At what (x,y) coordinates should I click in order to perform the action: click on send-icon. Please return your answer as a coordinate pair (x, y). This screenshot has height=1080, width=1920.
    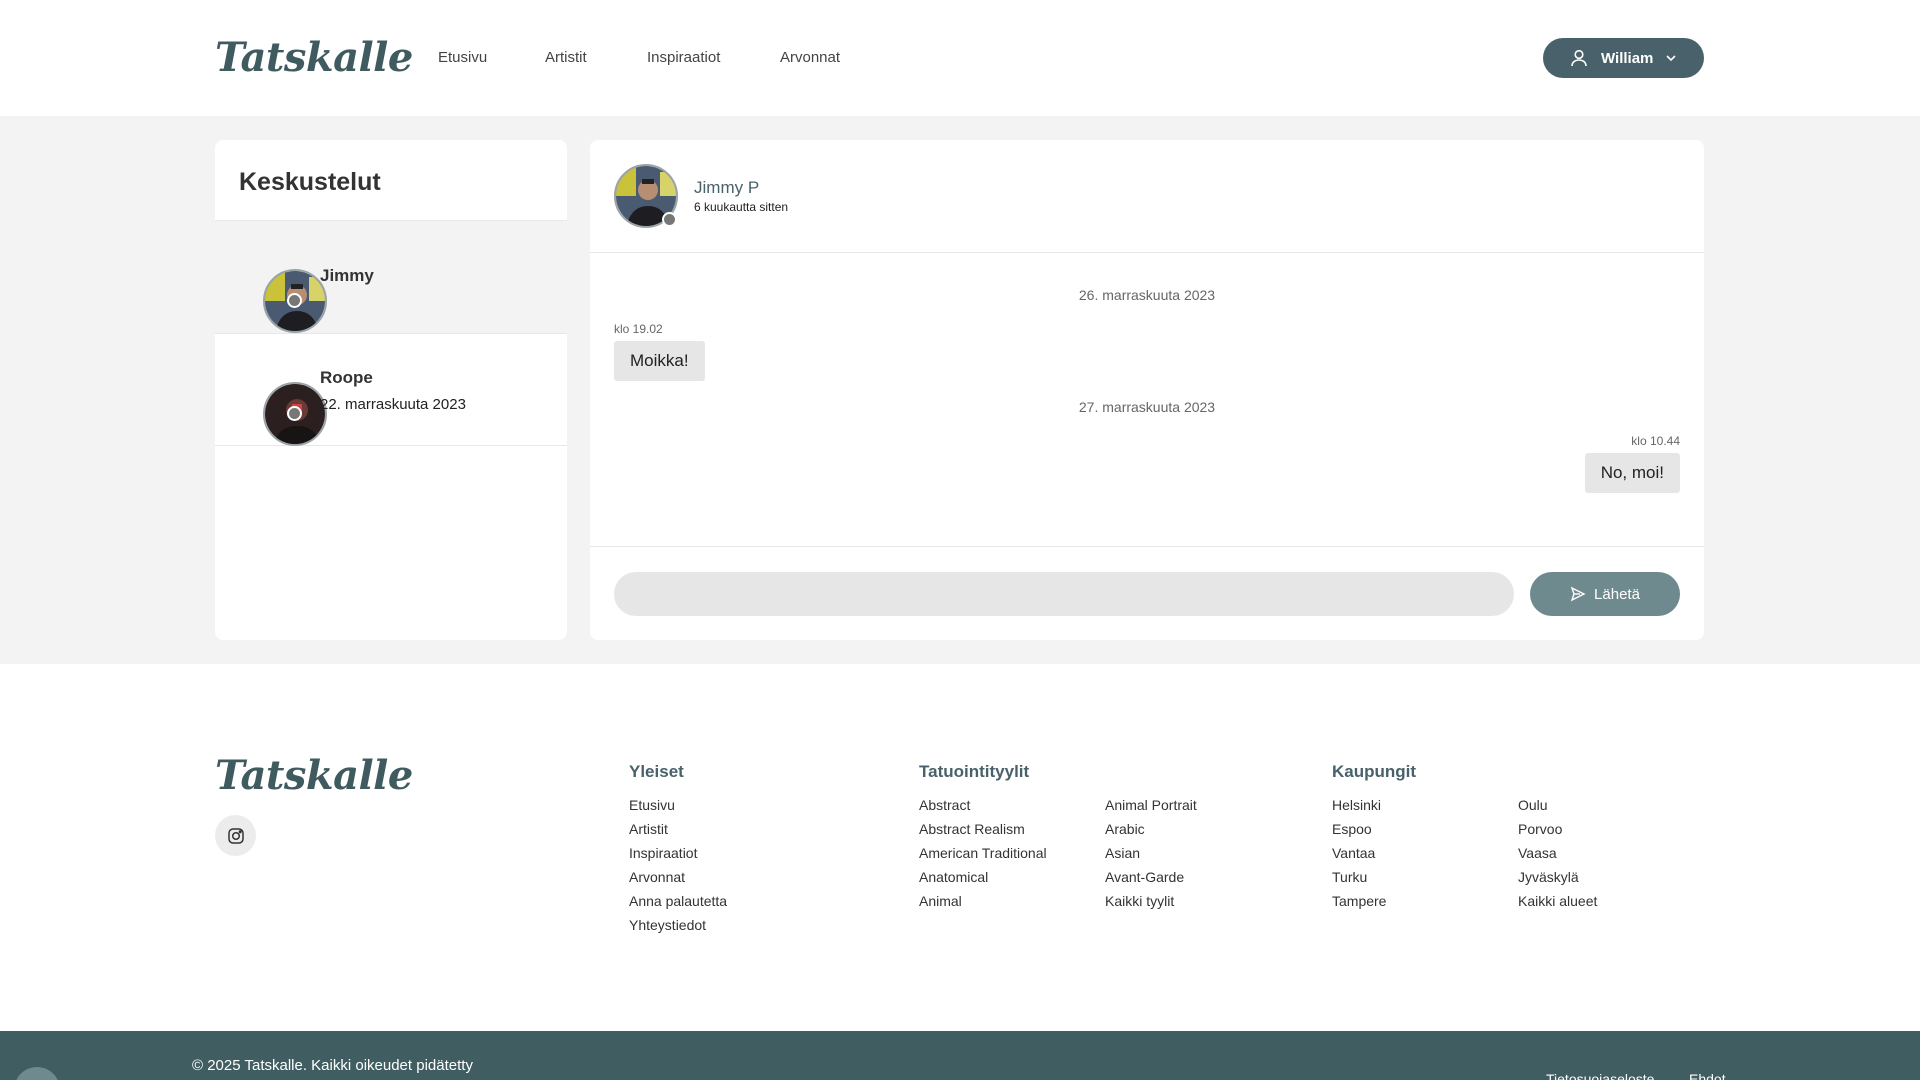
    Looking at the image, I should click on (1578, 594).